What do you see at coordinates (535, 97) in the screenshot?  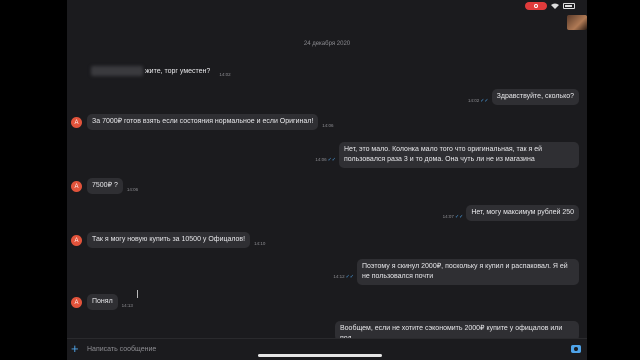 I see `message-bubble: Здравствуйте, сколько?` at bounding box center [535, 97].